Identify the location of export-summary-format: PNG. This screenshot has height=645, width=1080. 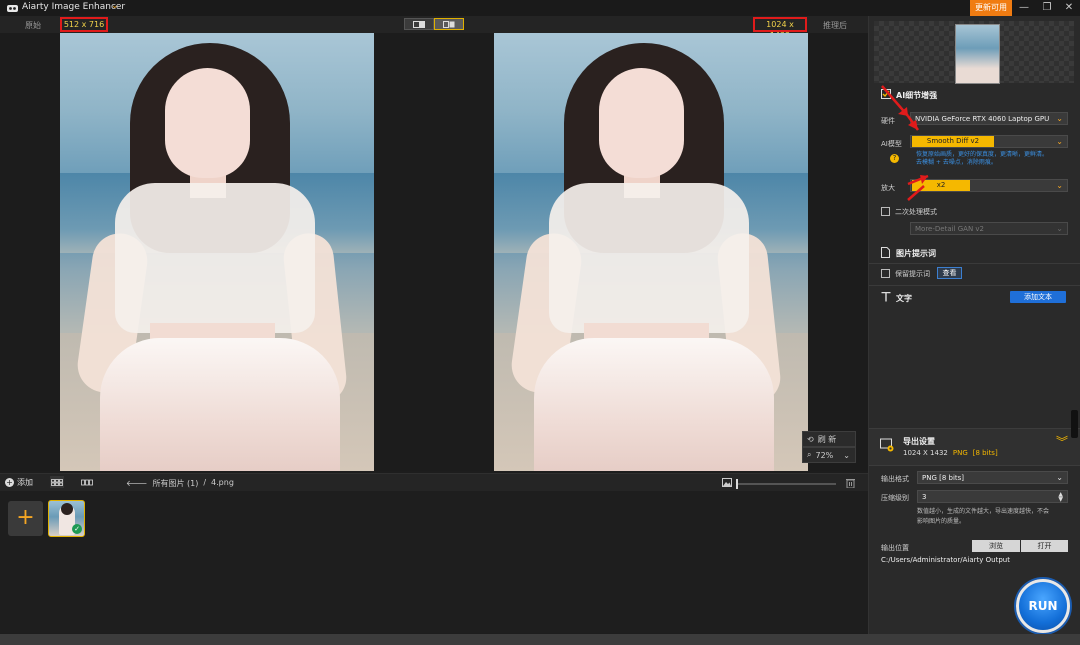
(960, 453).